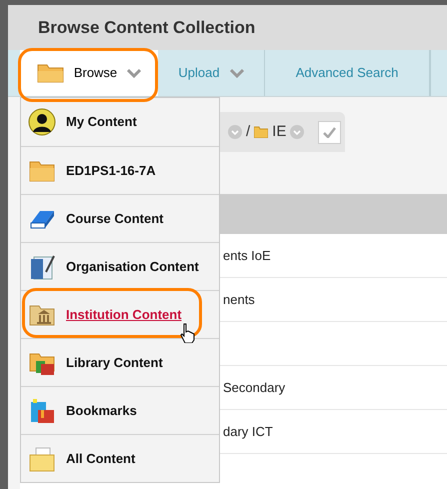  Describe the element at coordinates (42, 266) in the screenshot. I see `notebook-icon` at that location.